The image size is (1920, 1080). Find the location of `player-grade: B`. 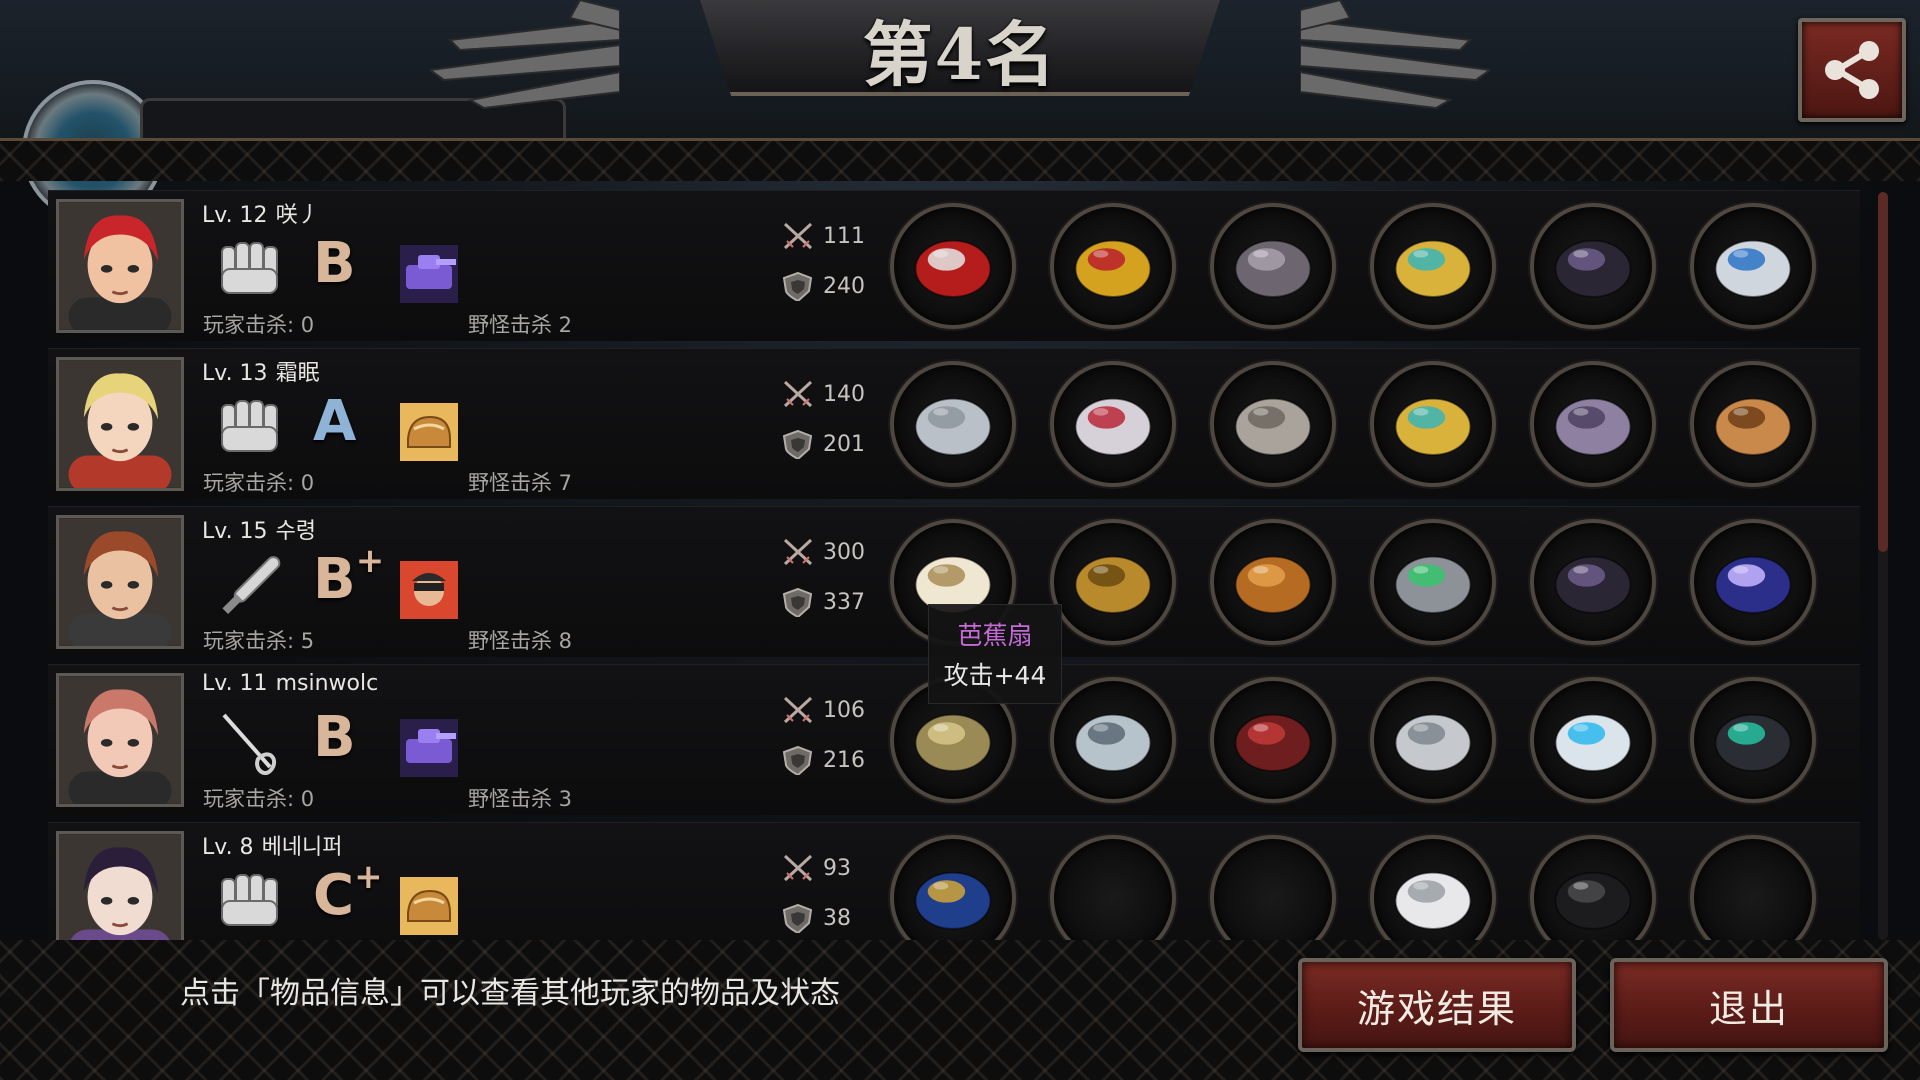

player-grade: B is located at coordinates (334, 263).